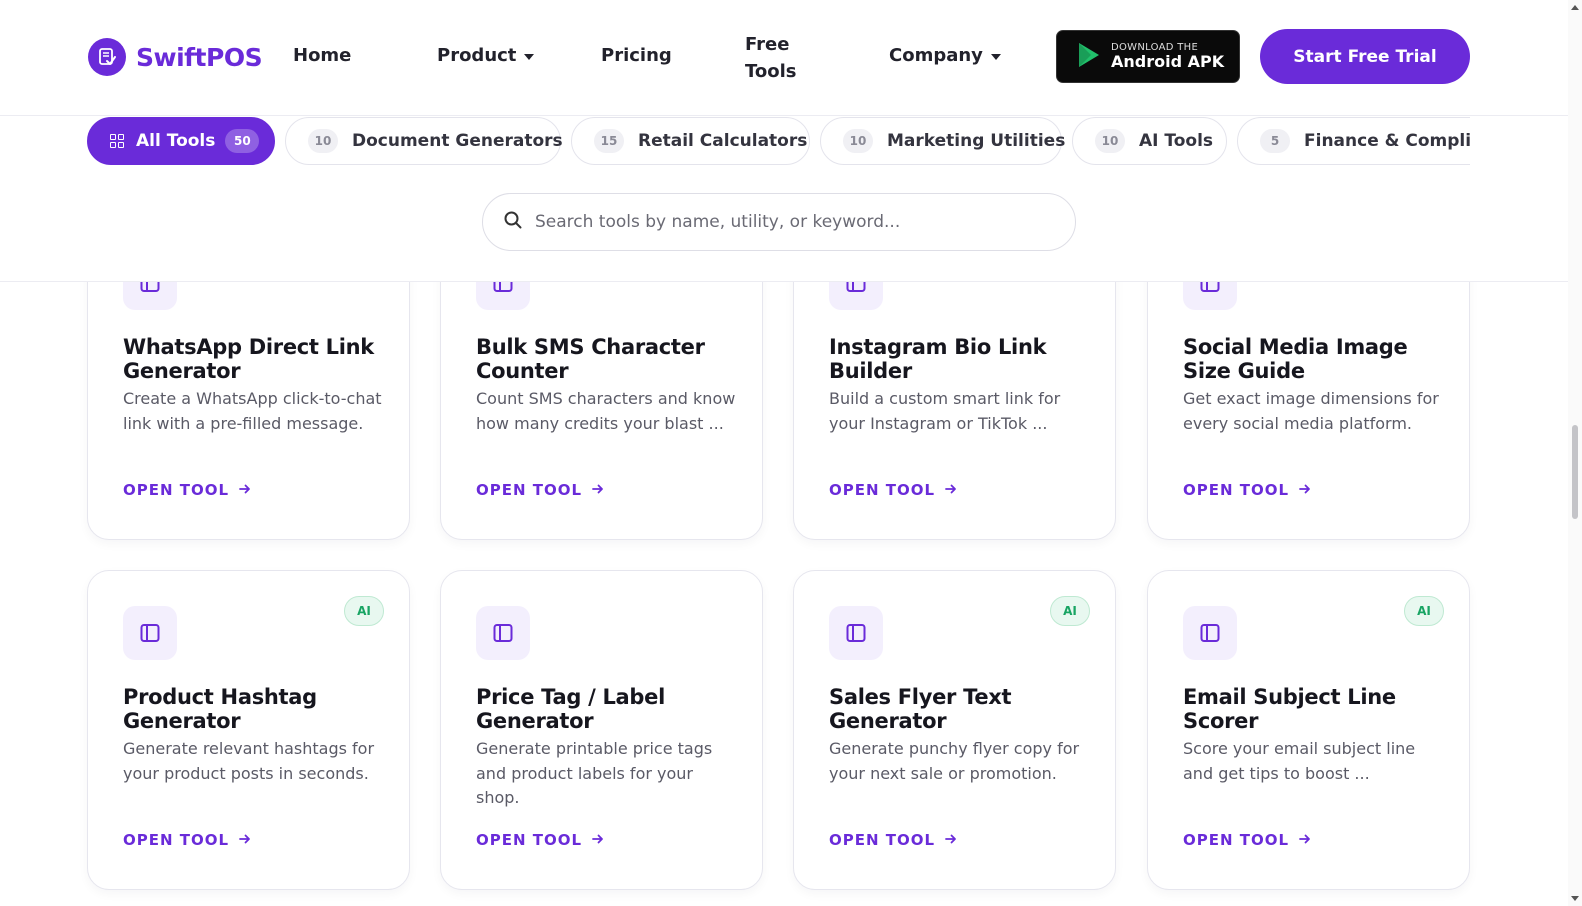  I want to click on tool-title: WhatsApp Direct Link Generator, so click(248, 359).